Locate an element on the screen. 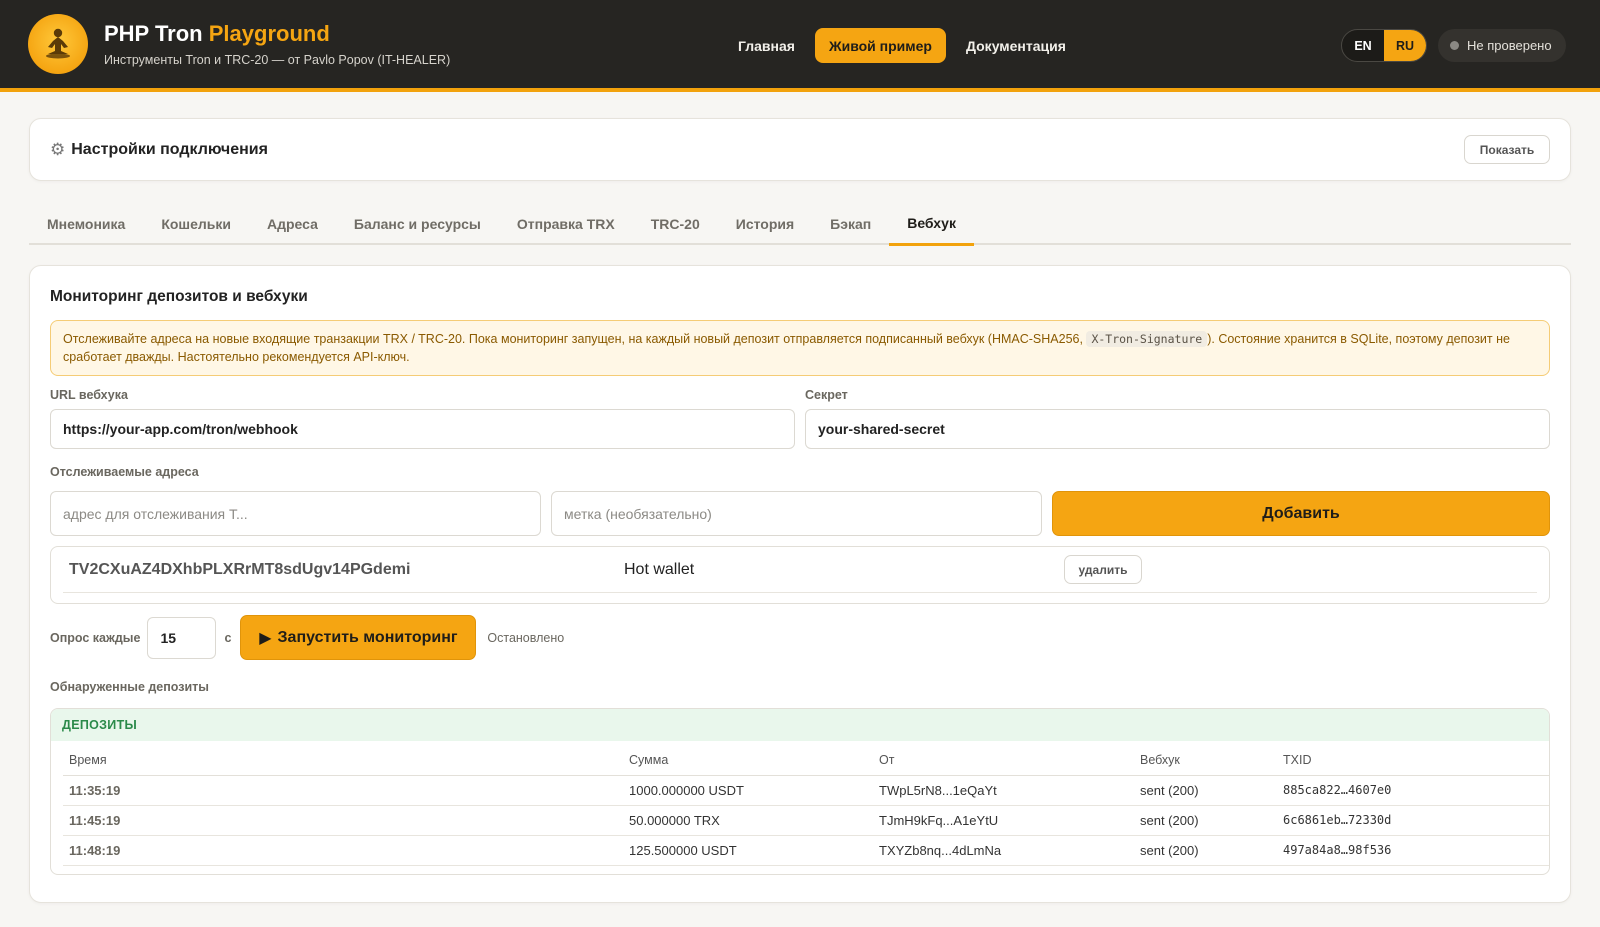 This screenshot has height=927, width=1600. col-from: От is located at coordinates (1003, 760).